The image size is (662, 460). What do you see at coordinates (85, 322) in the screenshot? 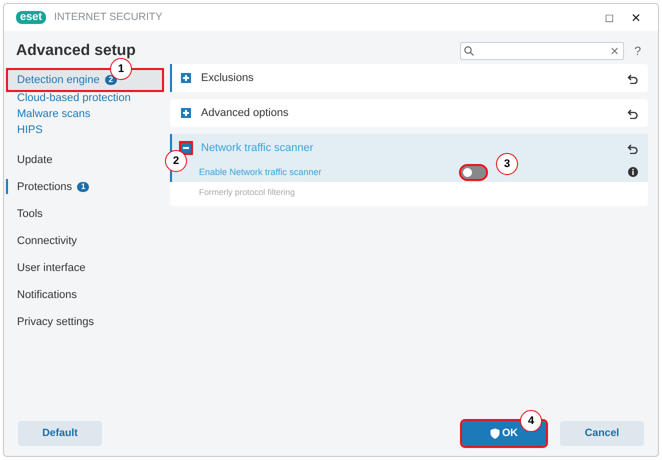
I see `sidebar-item: Privacy settings` at bounding box center [85, 322].